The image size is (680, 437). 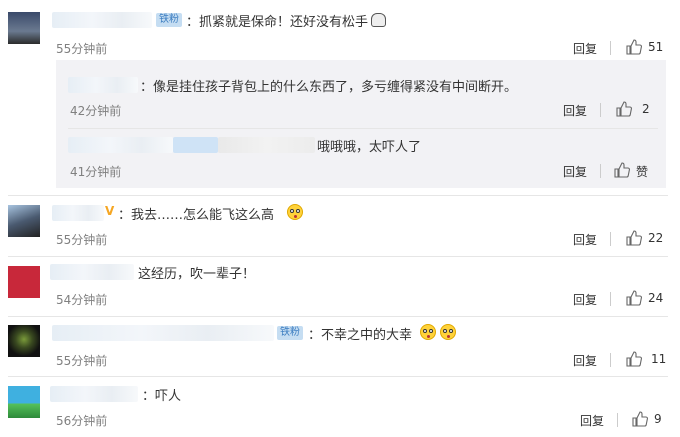 I want to click on reply-text: 哦哦哦，太吓人了, so click(x=369, y=147).